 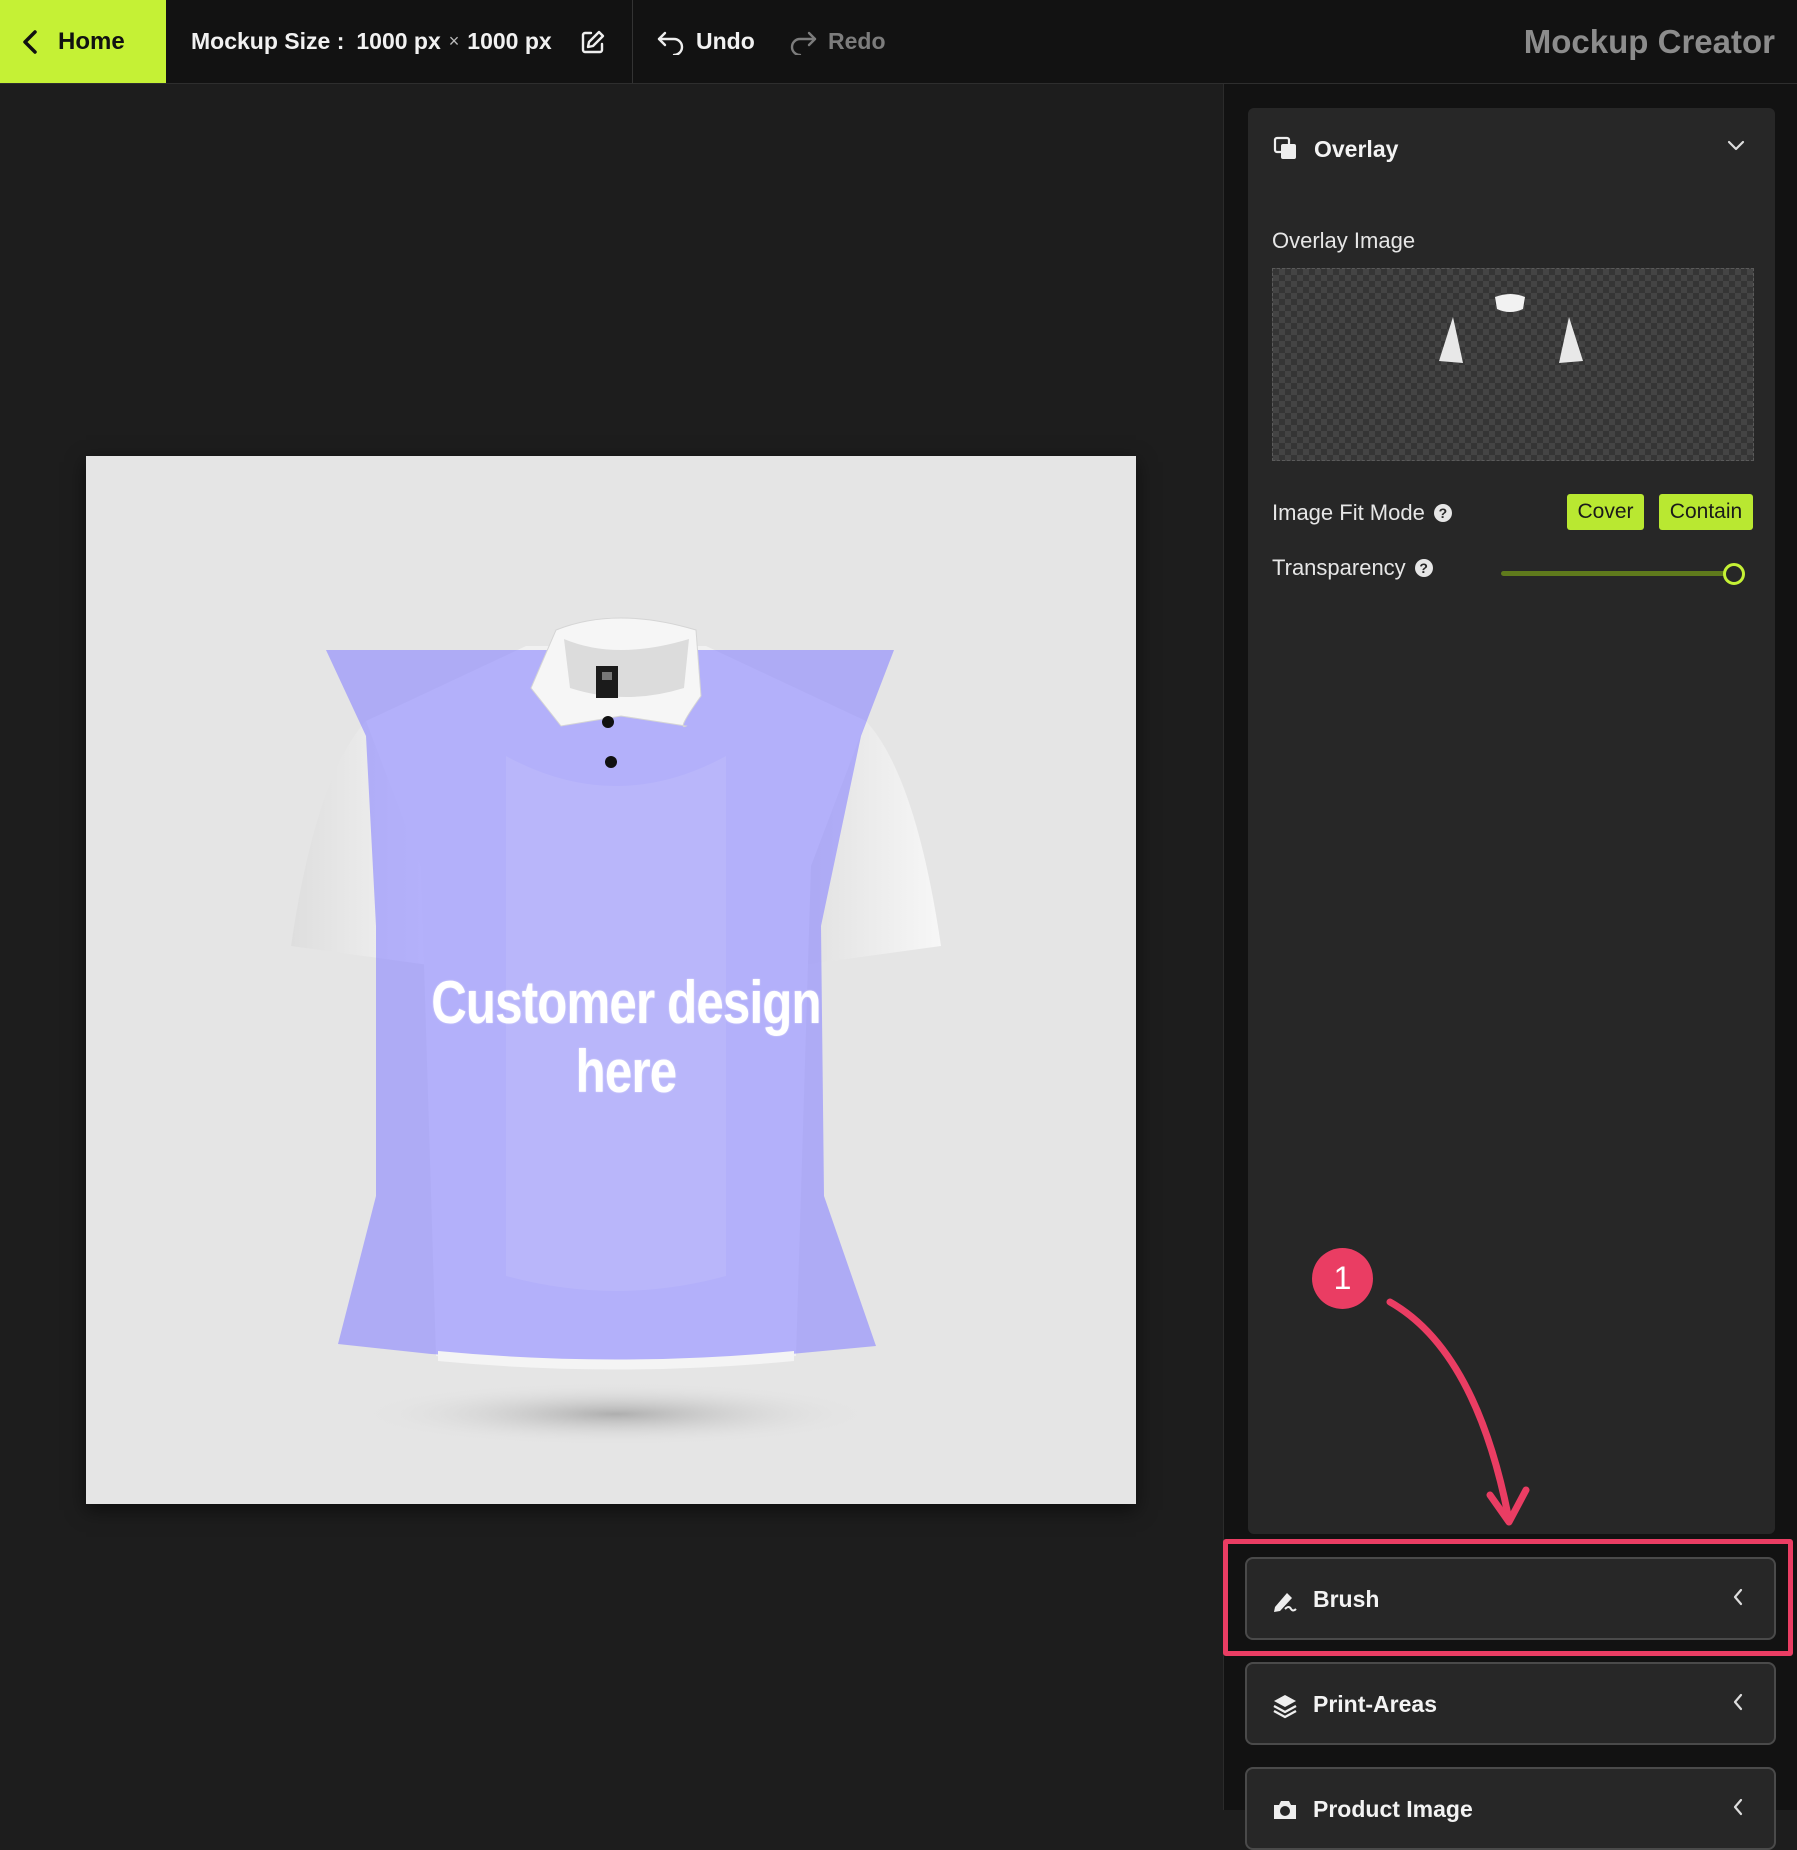 I want to click on home-button: Home, so click(x=83, y=41).